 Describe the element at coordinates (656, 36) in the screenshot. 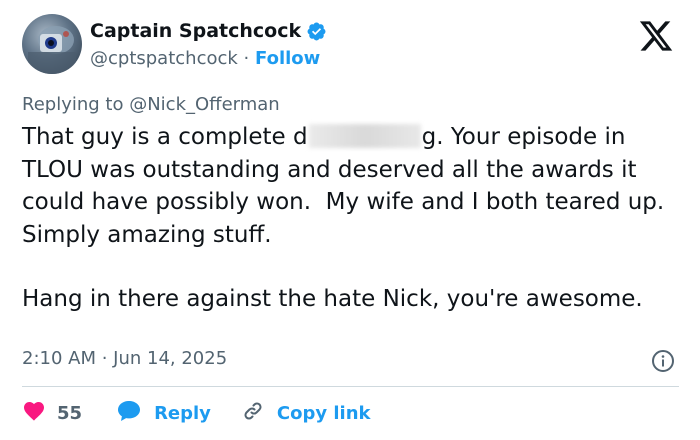

I see `x-logo-icon` at that location.